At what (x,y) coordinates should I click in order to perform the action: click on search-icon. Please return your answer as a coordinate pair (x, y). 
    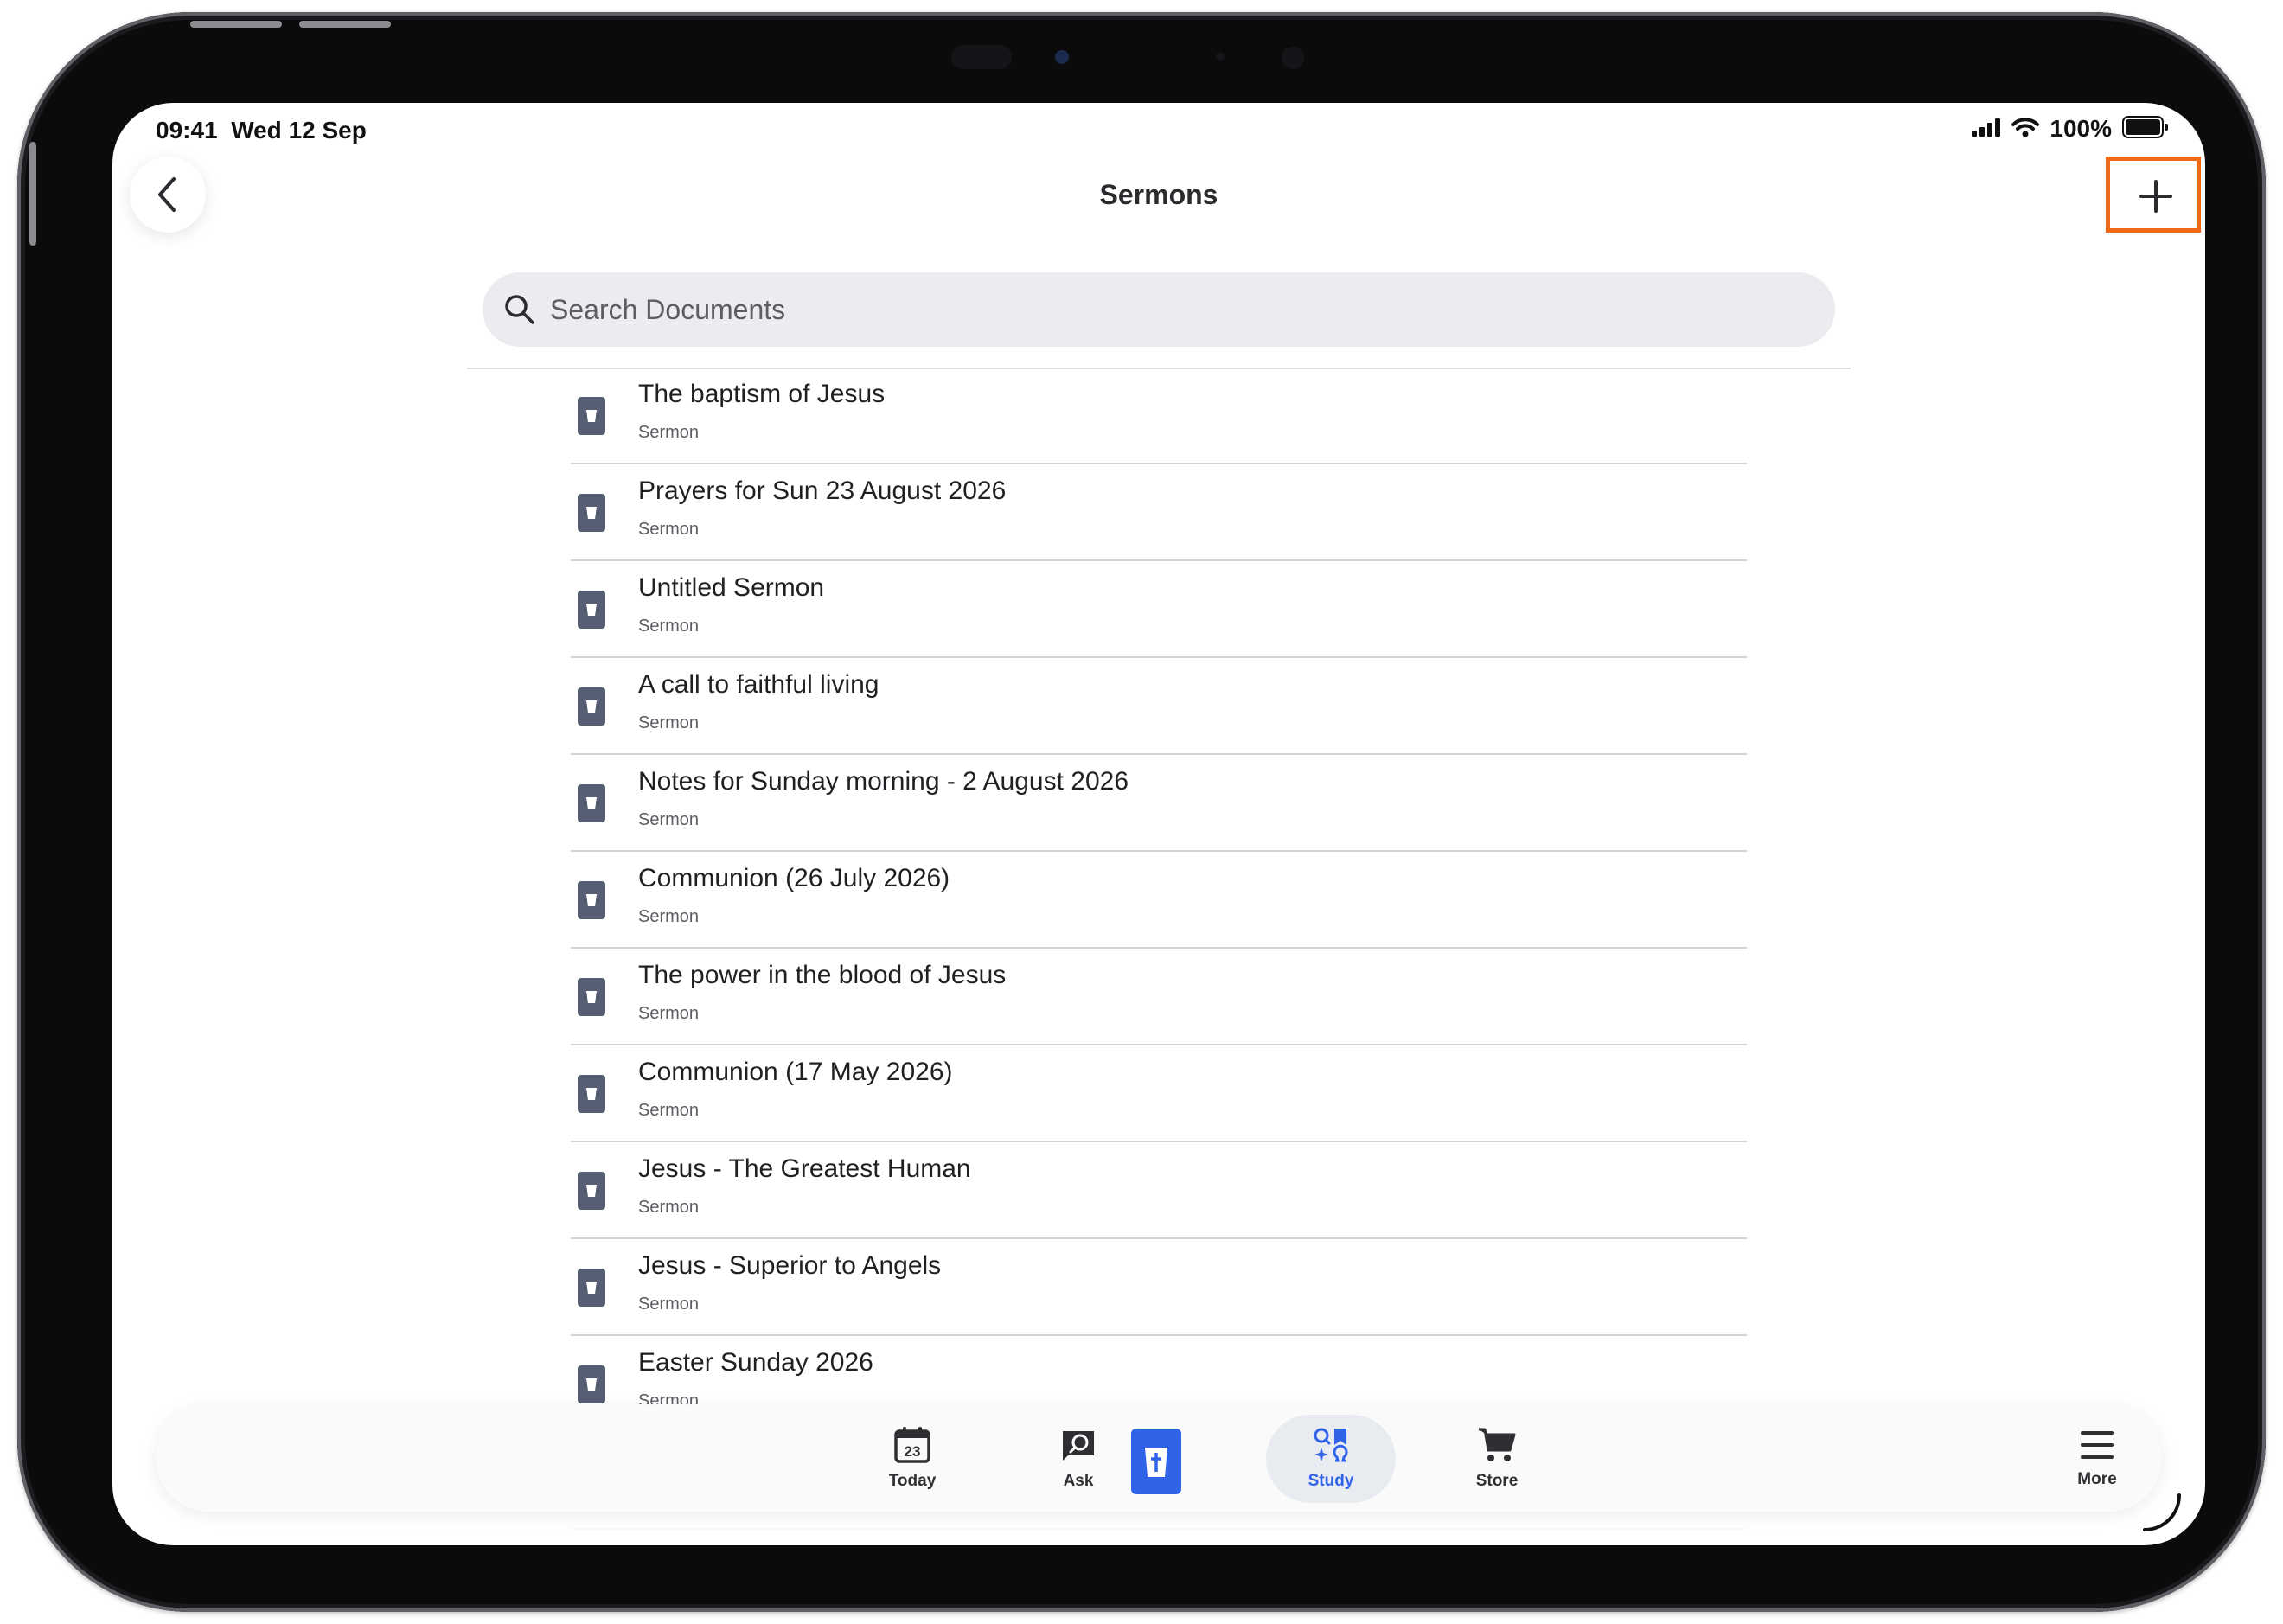
    Looking at the image, I should click on (519, 309).